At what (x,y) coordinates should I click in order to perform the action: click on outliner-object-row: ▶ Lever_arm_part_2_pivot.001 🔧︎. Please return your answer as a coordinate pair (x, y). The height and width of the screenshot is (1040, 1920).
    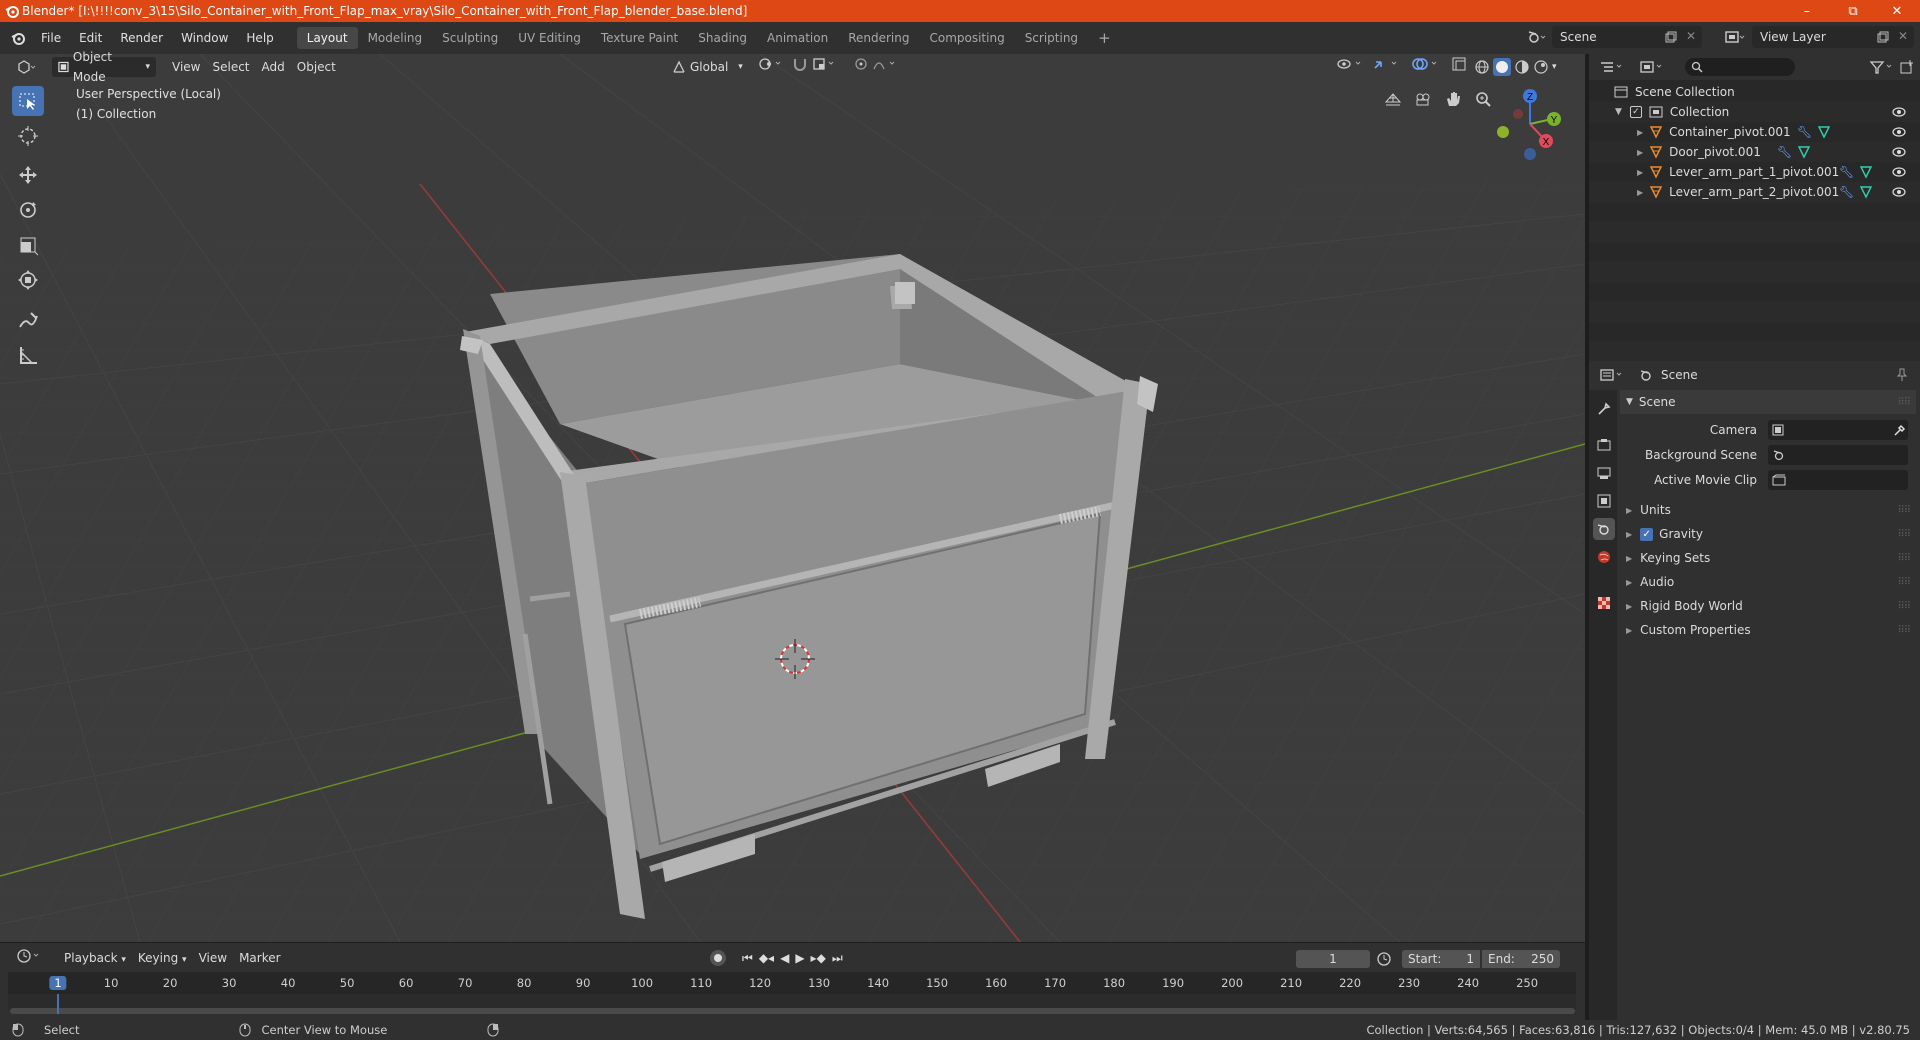
    Looking at the image, I should click on (1754, 192).